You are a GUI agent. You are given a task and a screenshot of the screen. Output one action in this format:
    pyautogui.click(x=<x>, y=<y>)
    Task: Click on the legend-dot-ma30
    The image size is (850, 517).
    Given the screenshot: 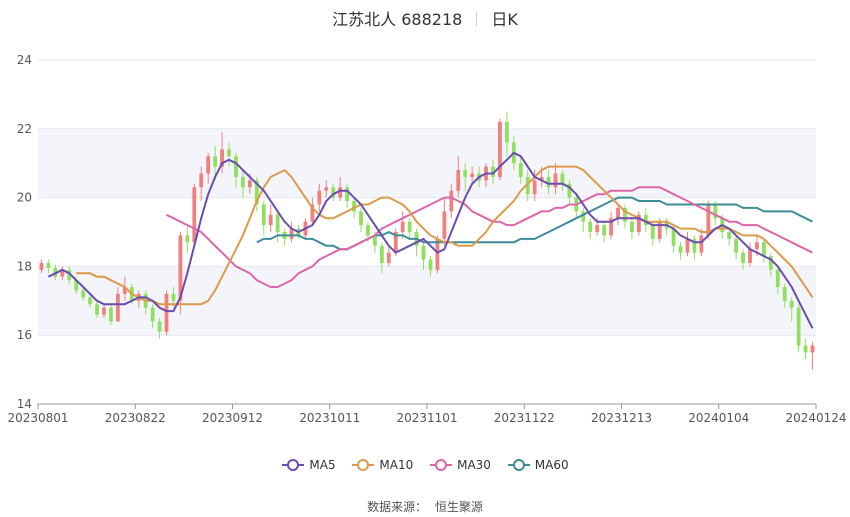 What is the action you would take?
    pyautogui.click(x=441, y=465)
    